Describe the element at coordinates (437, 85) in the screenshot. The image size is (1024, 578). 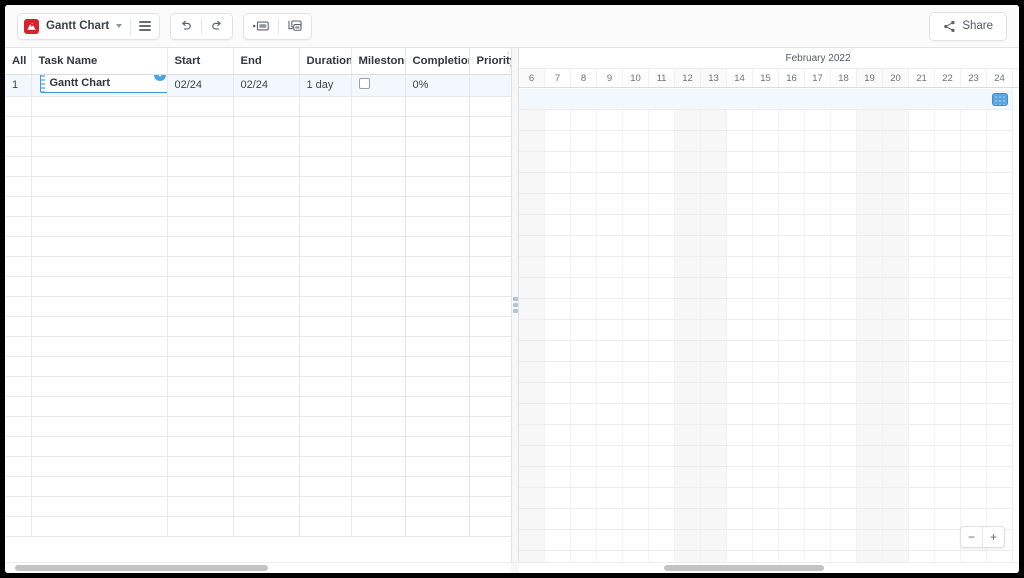
I see `task-completion-cell: 0%` at that location.